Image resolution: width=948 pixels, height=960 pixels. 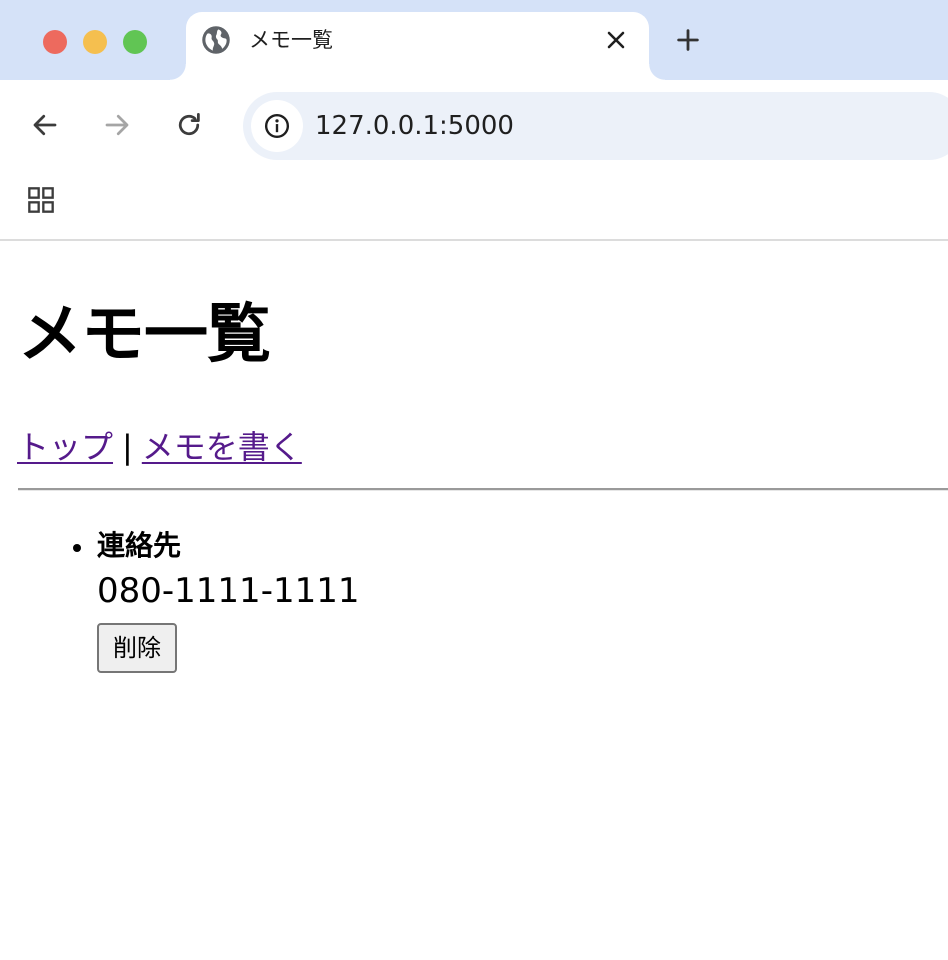 What do you see at coordinates (222, 447) in the screenshot?
I see `write-memo-link: メモを書く` at bounding box center [222, 447].